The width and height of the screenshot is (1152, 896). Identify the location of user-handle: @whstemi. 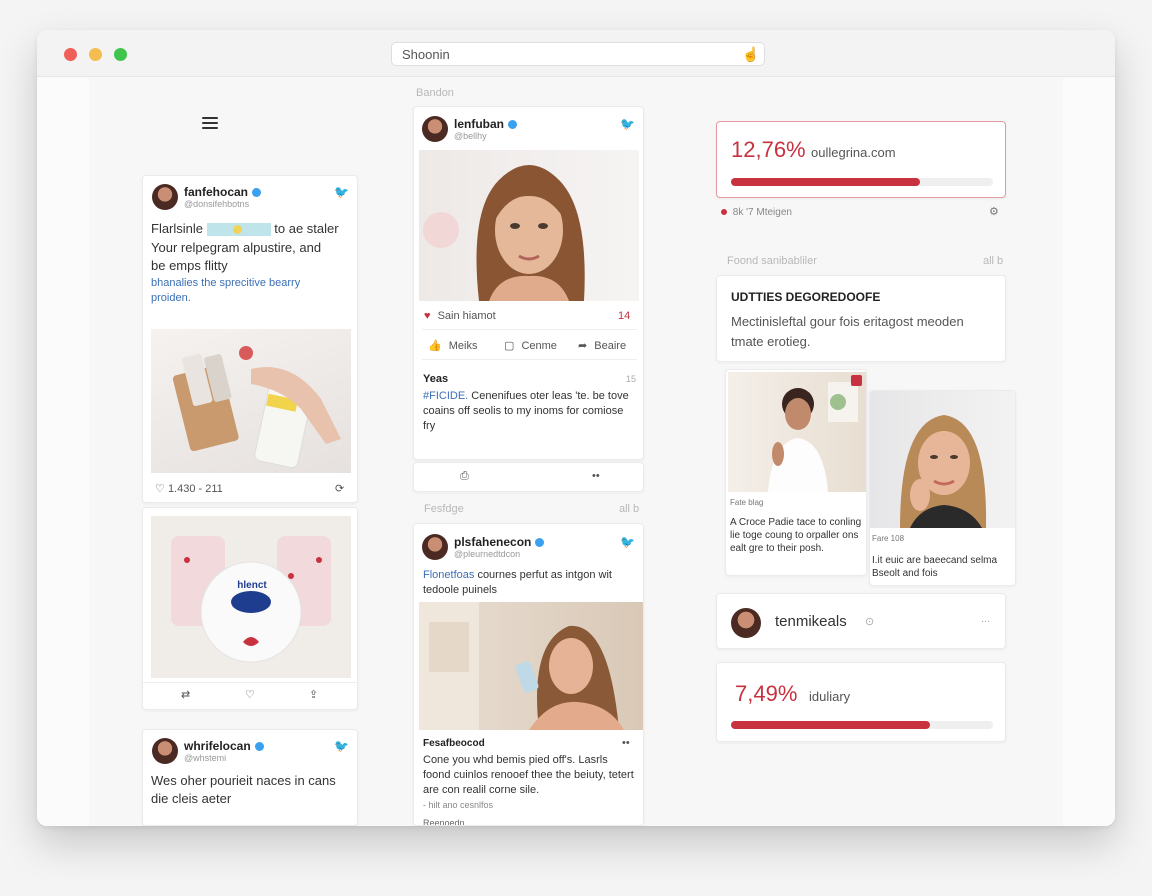
(205, 758).